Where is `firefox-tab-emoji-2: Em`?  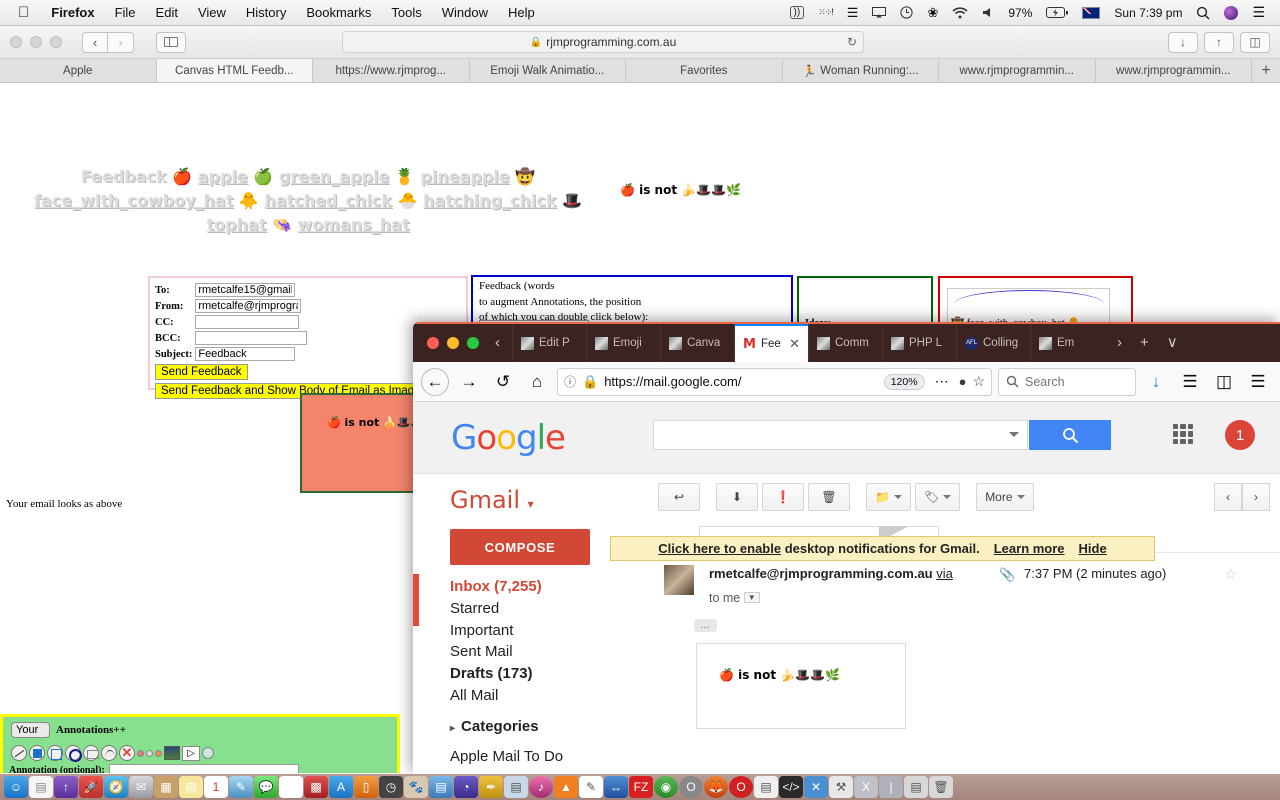
firefox-tab-emoji-2: Em is located at coordinates (1067, 343).